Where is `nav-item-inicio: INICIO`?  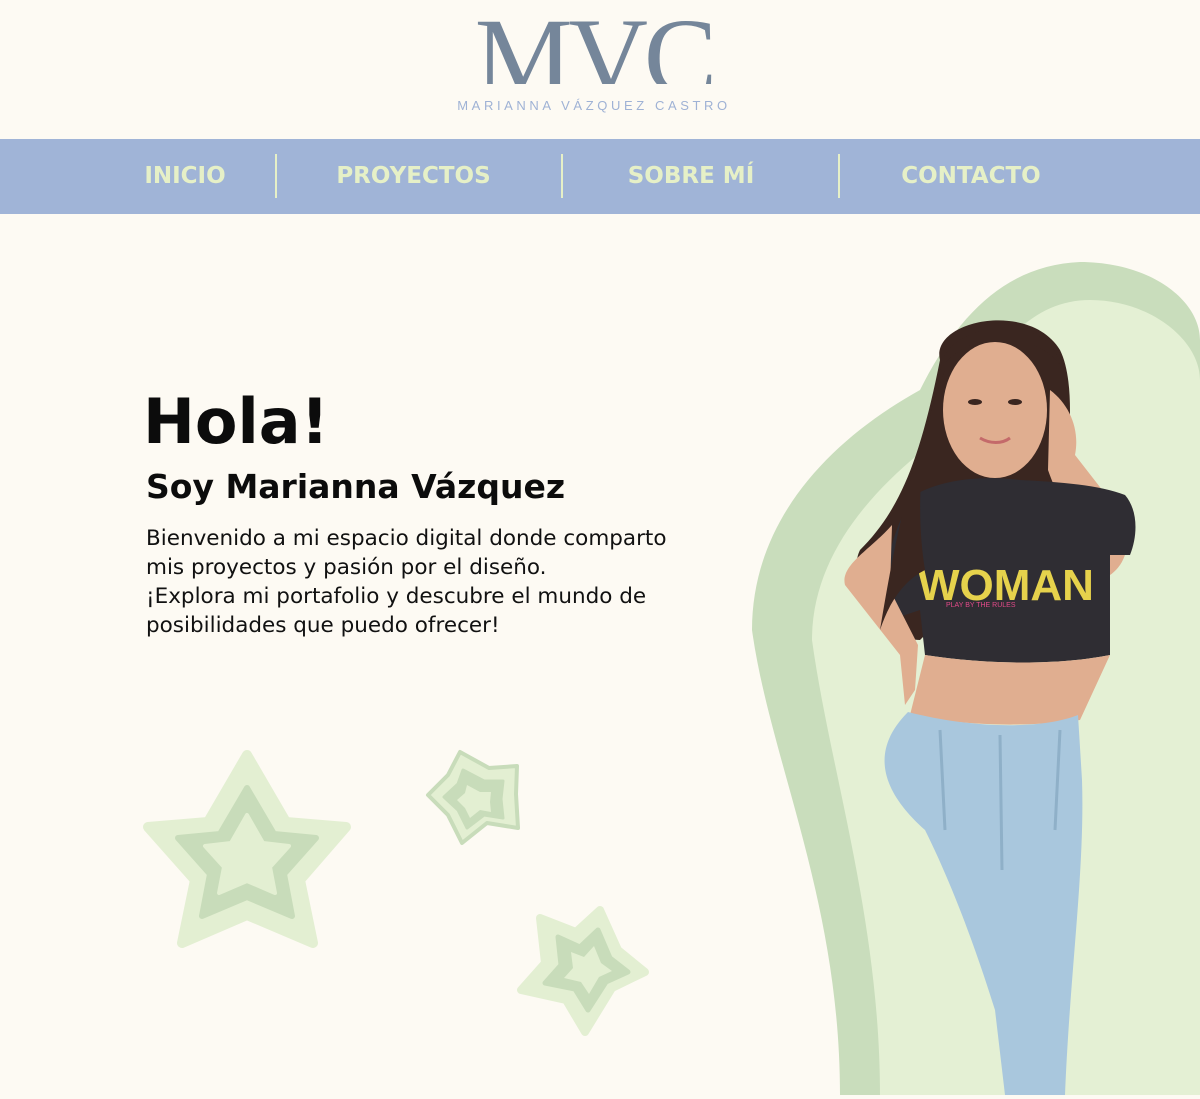
nav-item-inicio: INICIO is located at coordinates (185, 176).